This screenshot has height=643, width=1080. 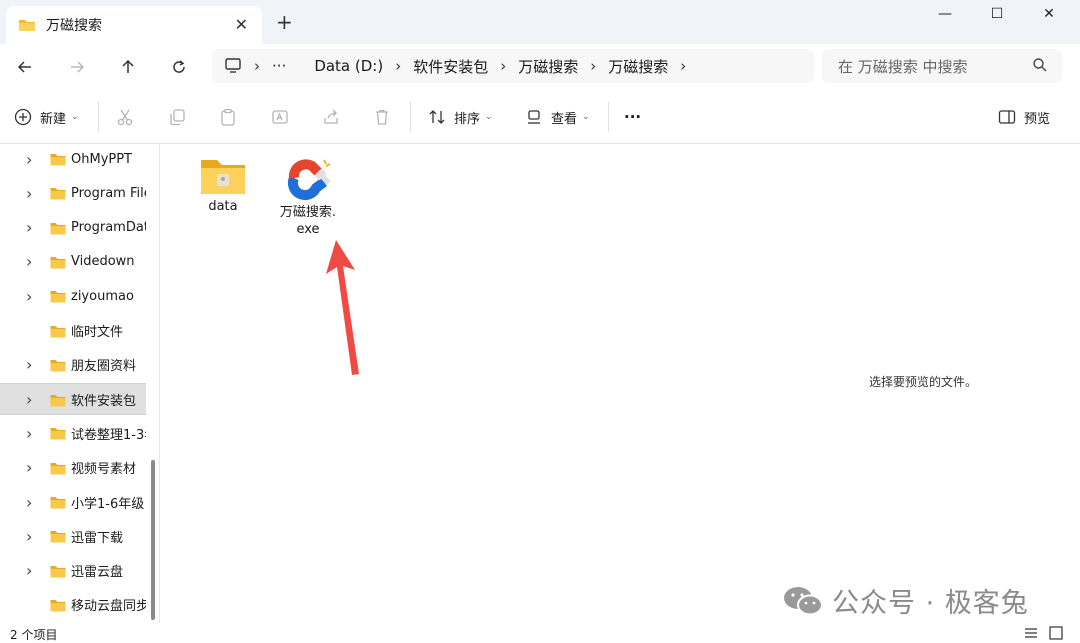 I want to click on sidebar-item: › ziyoumao, so click(x=73, y=296).